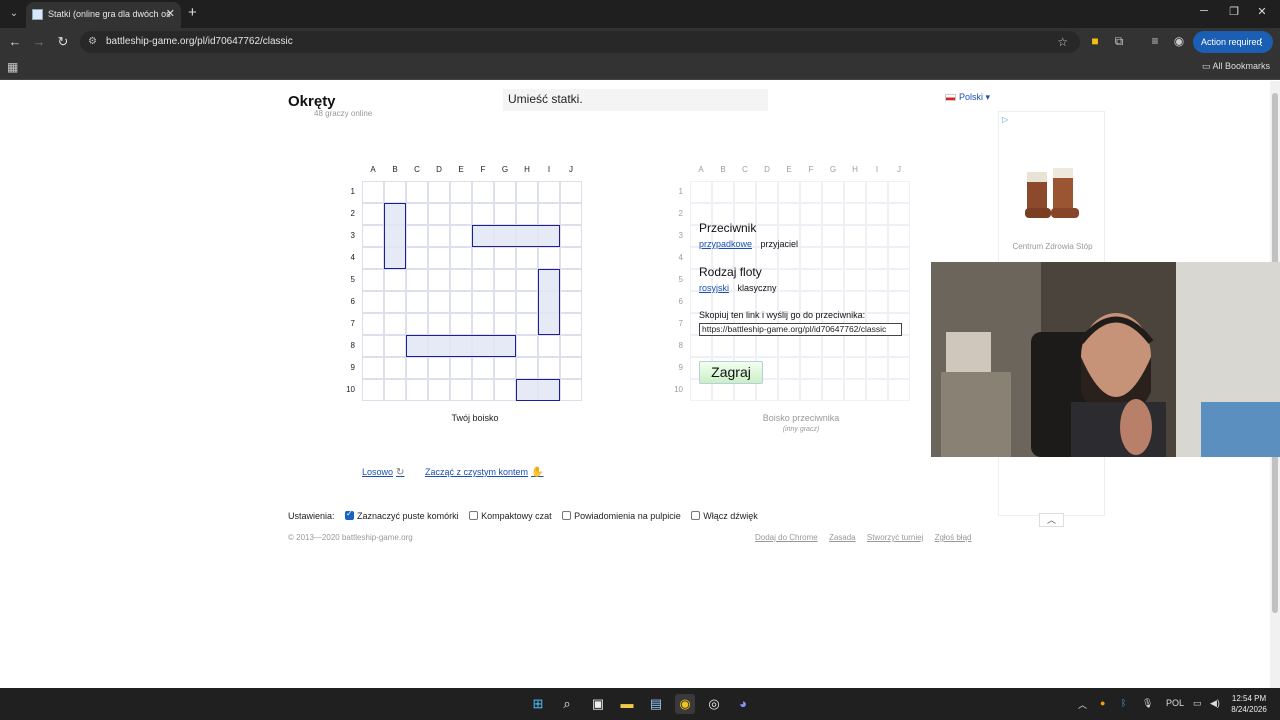  Describe the element at coordinates (767, 346) in the screenshot. I see `opponent-board-cell-D8` at that location.